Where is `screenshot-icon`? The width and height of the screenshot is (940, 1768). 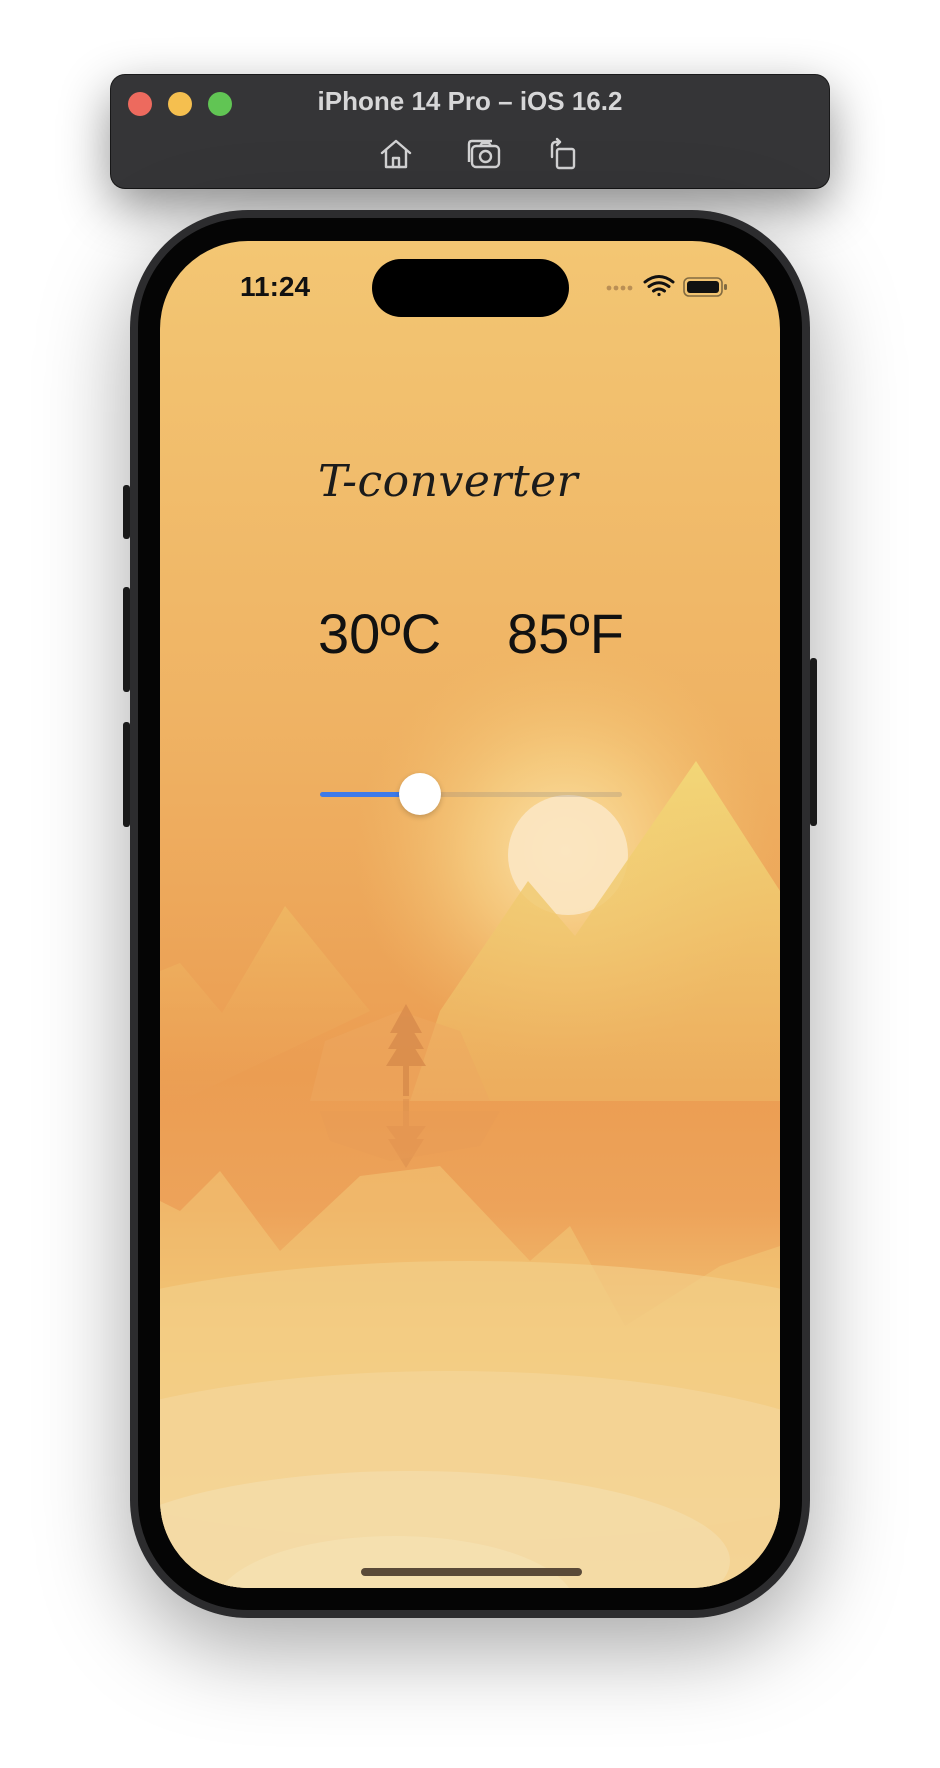
screenshot-icon is located at coordinates (484, 154).